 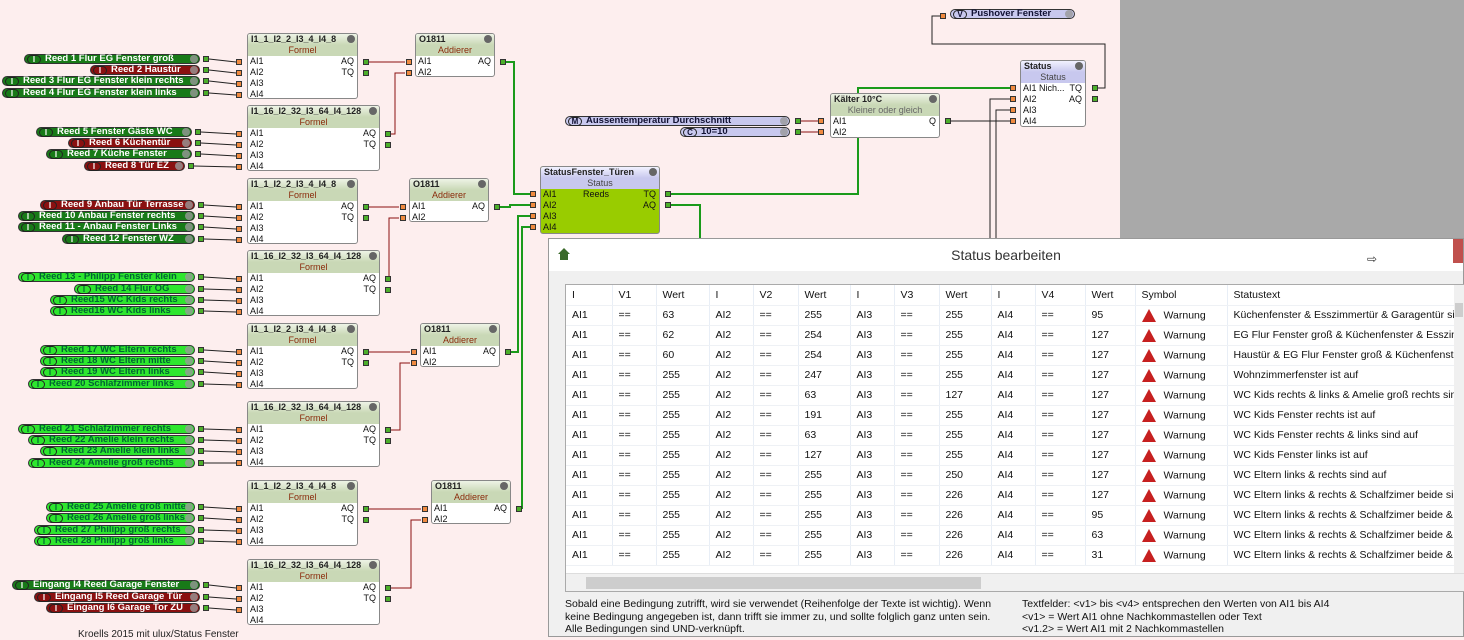 What do you see at coordinates (634, 295) in the screenshot?
I see `column-header: V1` at bounding box center [634, 295].